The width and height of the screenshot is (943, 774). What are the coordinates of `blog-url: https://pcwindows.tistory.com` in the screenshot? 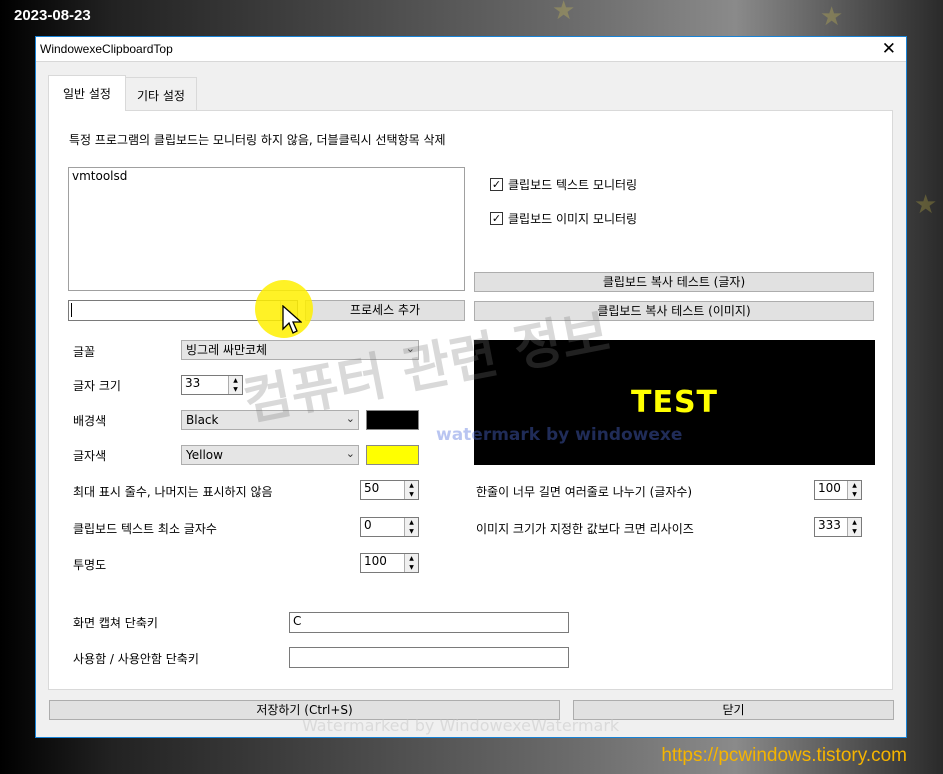 It's located at (784, 755).